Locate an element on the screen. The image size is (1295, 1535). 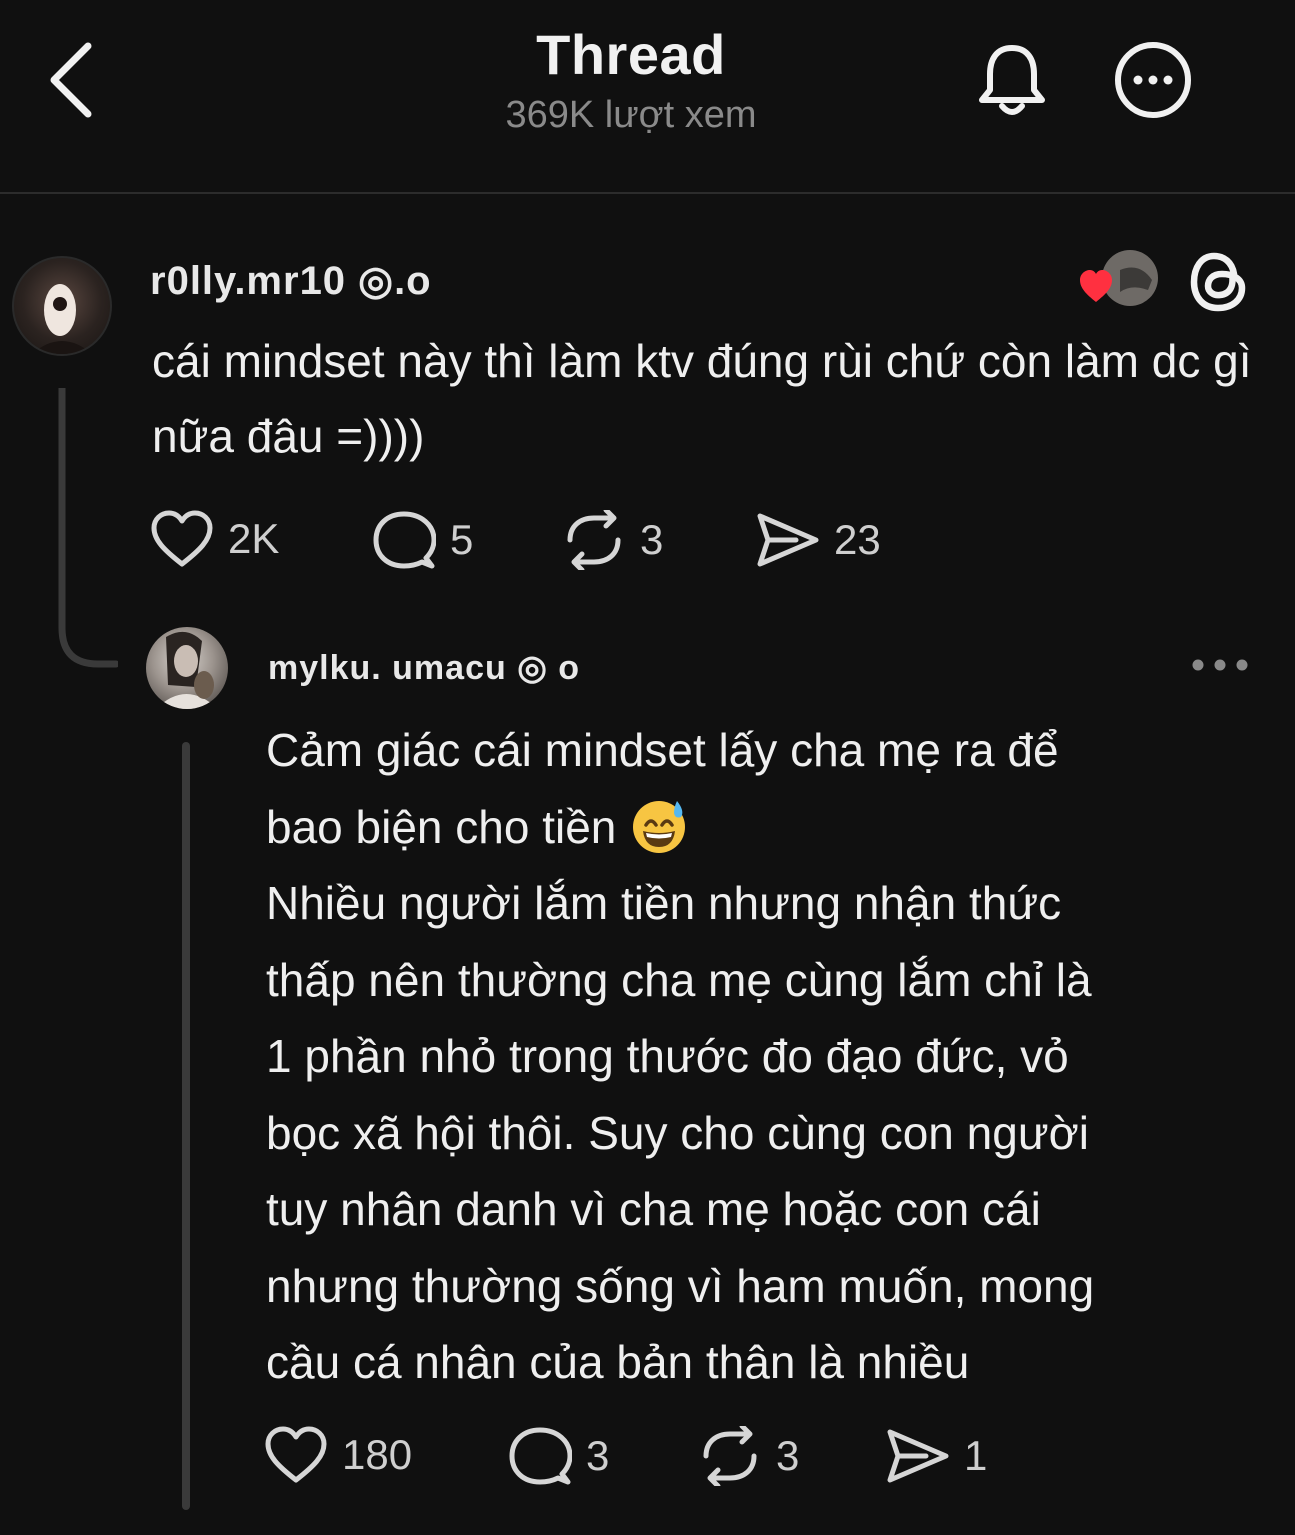
reply-comment-button: 3 is located at coordinates (558, 1456).